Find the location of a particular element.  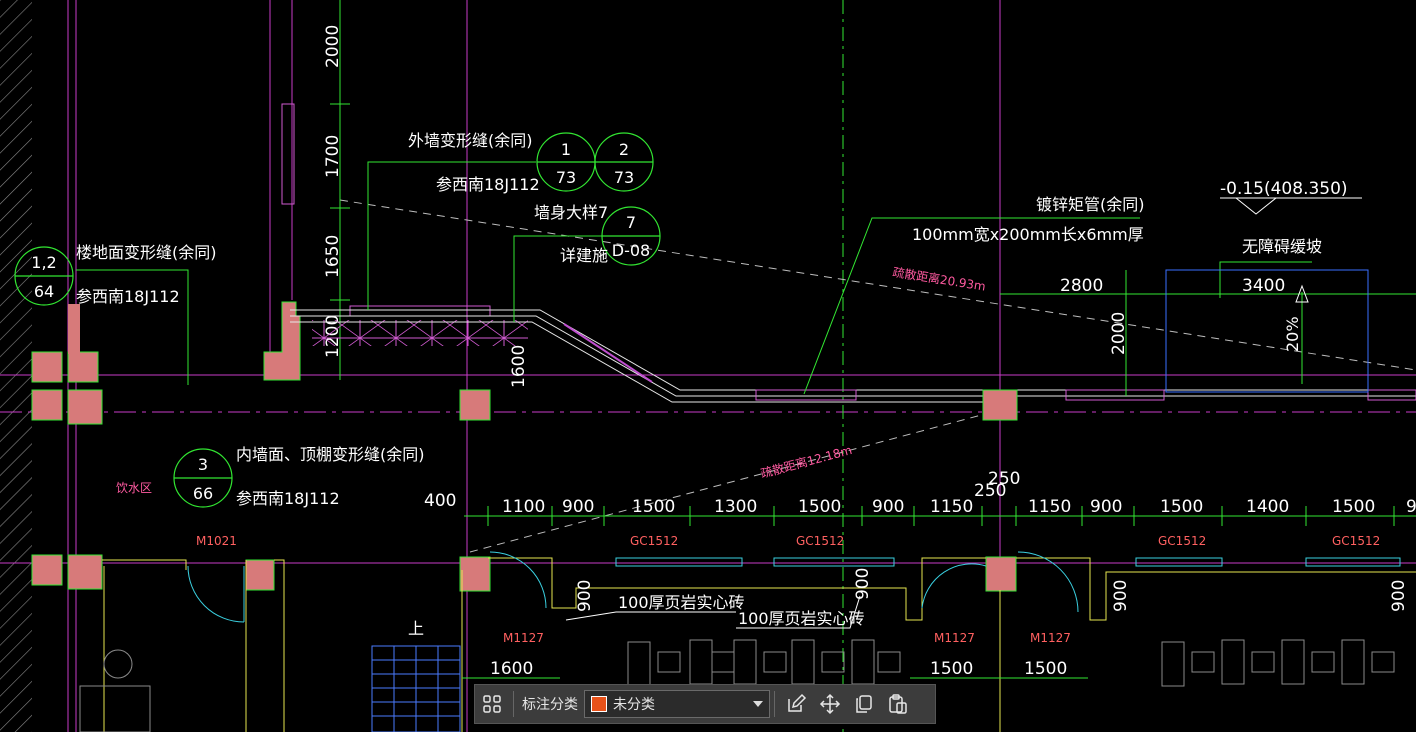

dim-250-b: 250 is located at coordinates (990, 491).